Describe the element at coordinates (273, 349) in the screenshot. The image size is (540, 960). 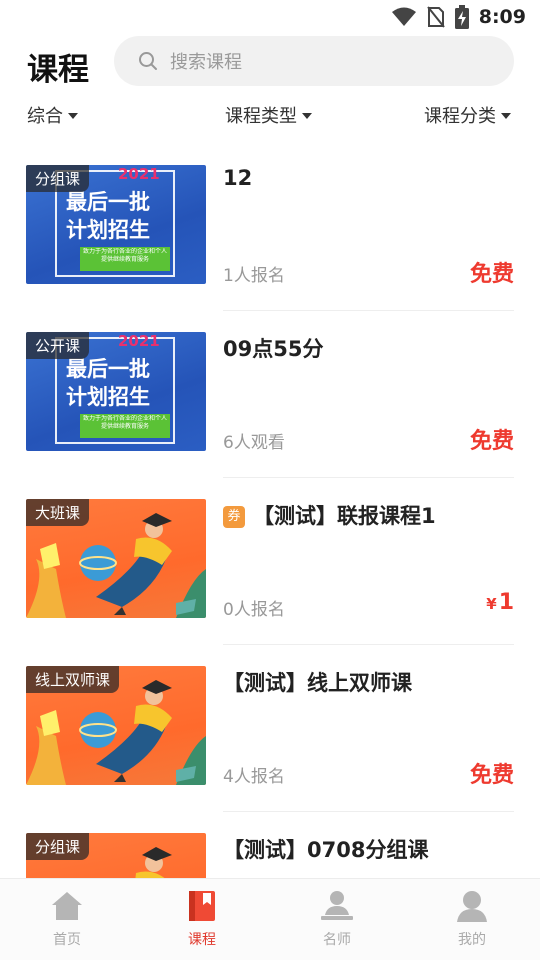
I see `course-title: 09点55分` at that location.